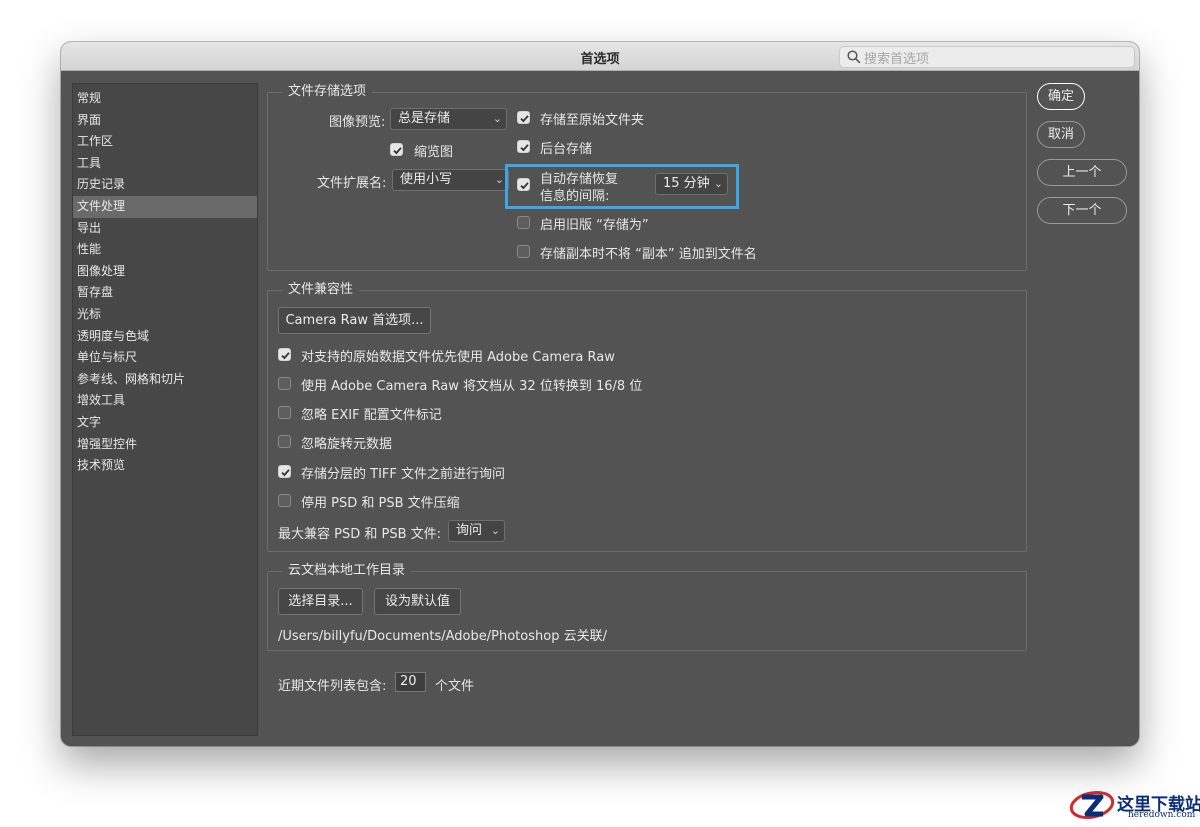 The height and width of the screenshot is (827, 1200). What do you see at coordinates (165, 142) in the screenshot?
I see `sidebar-item-workspace: 工作区` at bounding box center [165, 142].